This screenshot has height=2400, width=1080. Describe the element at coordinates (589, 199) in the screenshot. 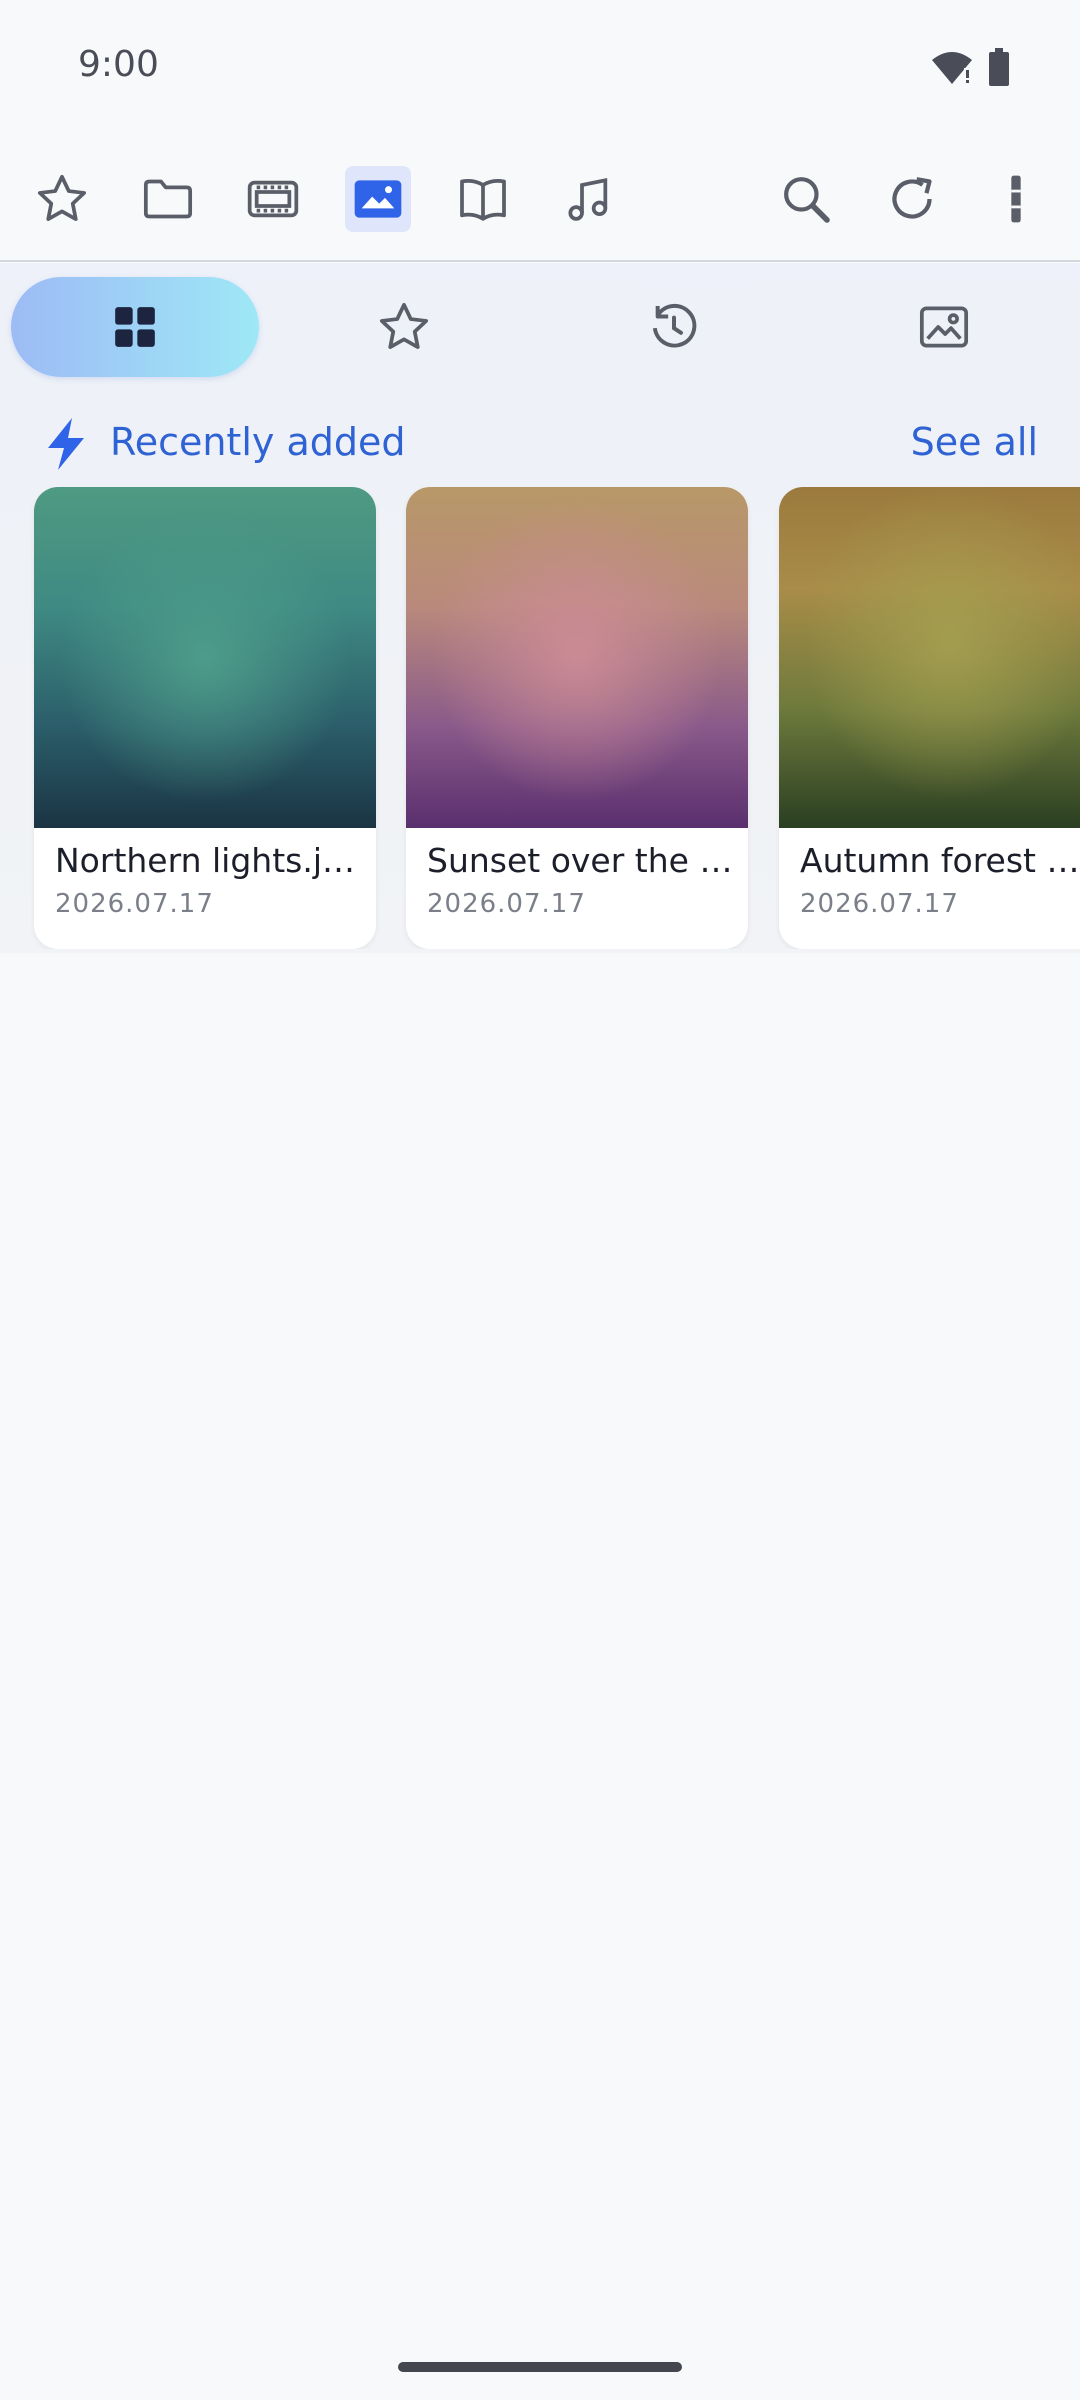

I see `music-icon` at that location.